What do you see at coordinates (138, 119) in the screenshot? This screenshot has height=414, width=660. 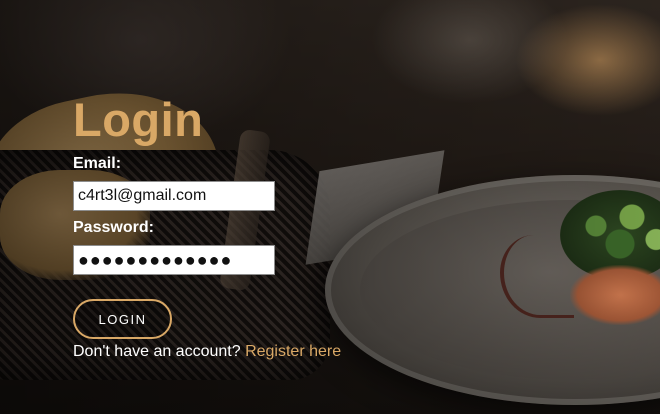 I see `page-title: Login` at bounding box center [138, 119].